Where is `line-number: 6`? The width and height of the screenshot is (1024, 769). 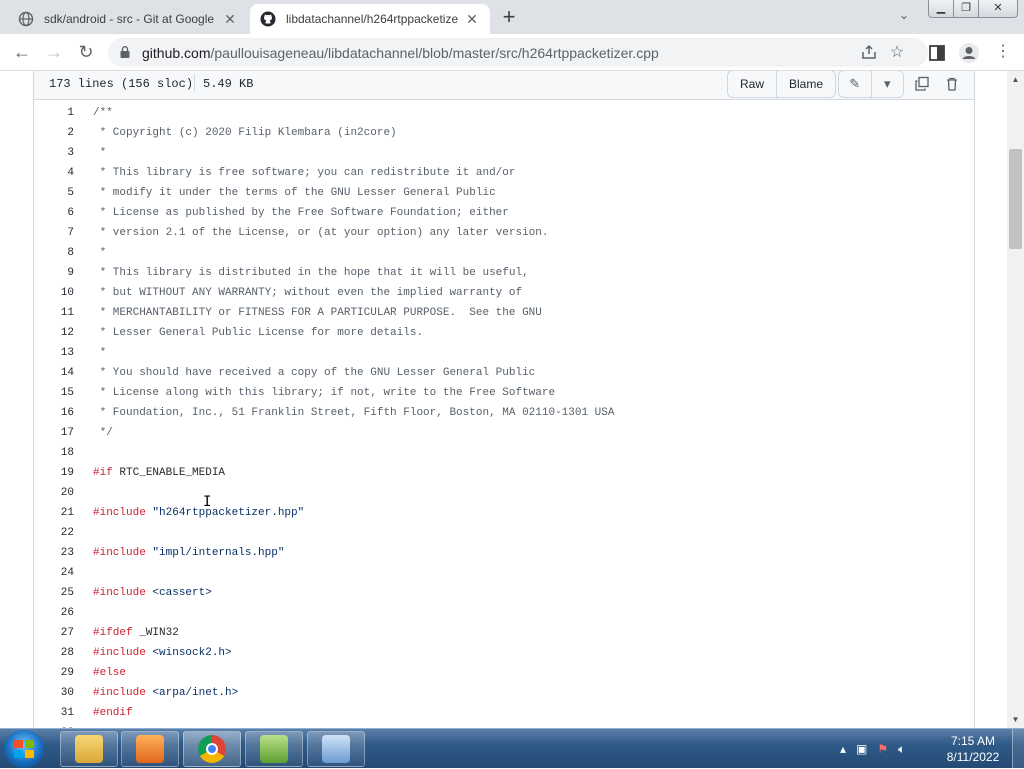
line-number: 6 is located at coordinates (54, 213).